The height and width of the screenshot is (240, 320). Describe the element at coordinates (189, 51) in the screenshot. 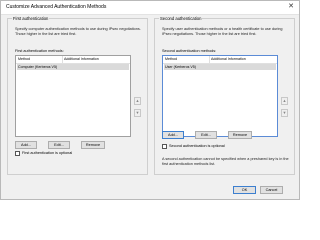

I see `second-methods-label: Second authentication methods:` at that location.